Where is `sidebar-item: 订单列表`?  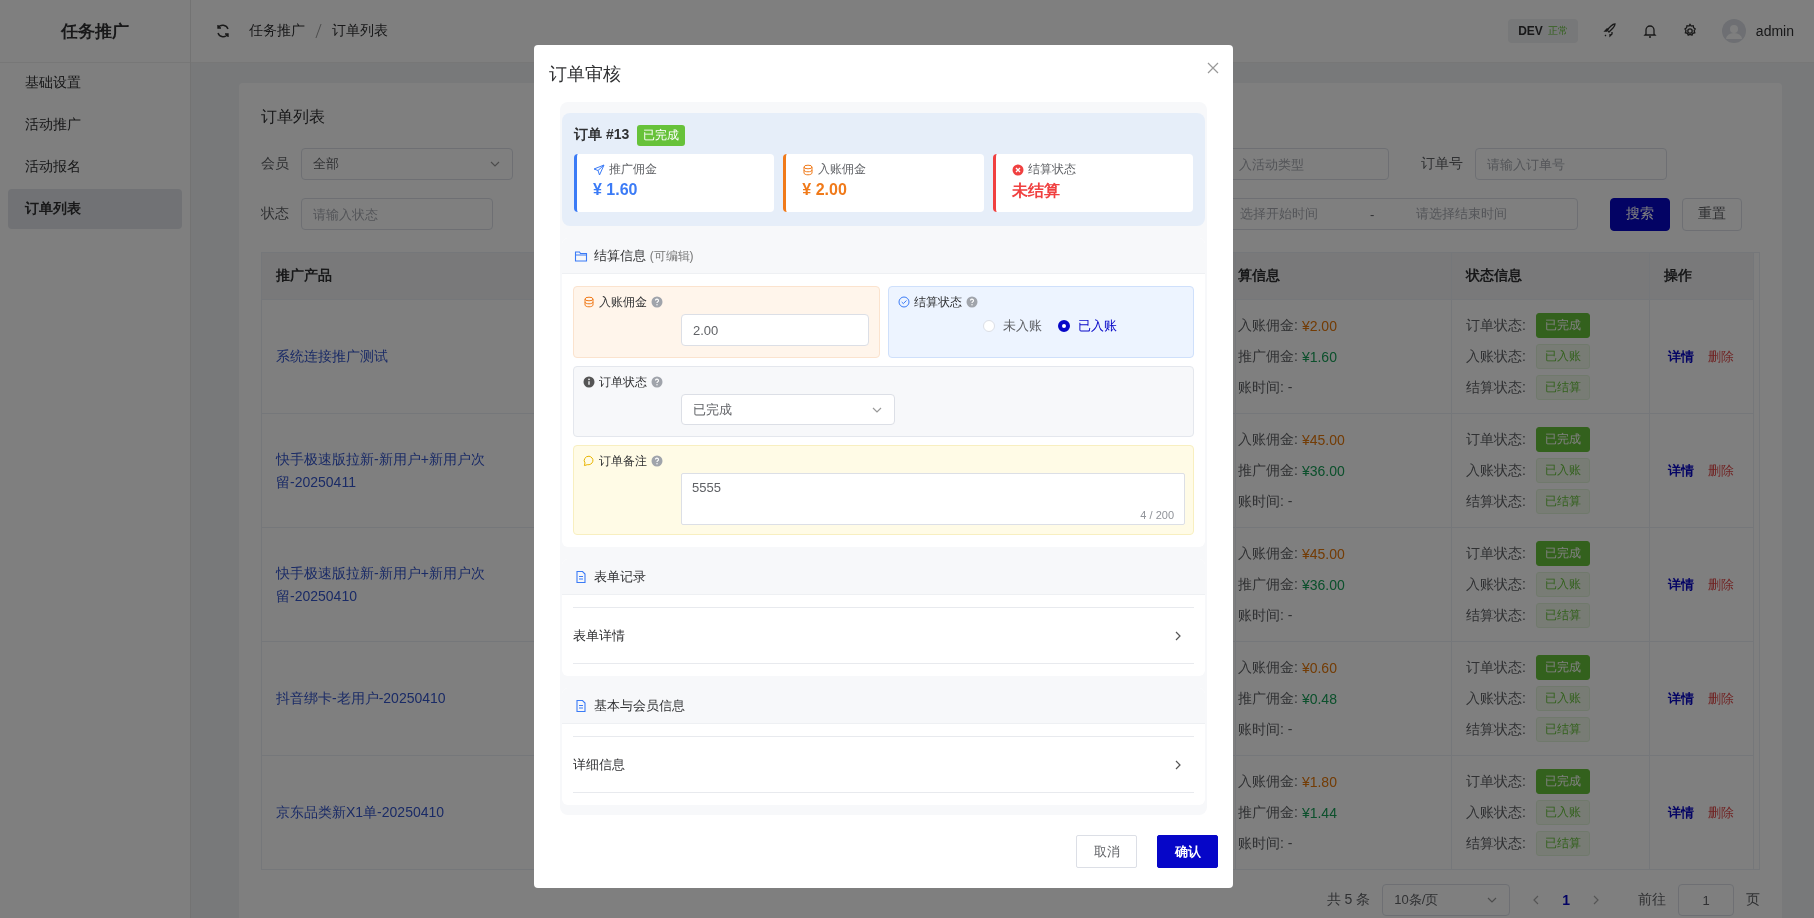
sidebar-item: 订单列表 is located at coordinates (95, 209).